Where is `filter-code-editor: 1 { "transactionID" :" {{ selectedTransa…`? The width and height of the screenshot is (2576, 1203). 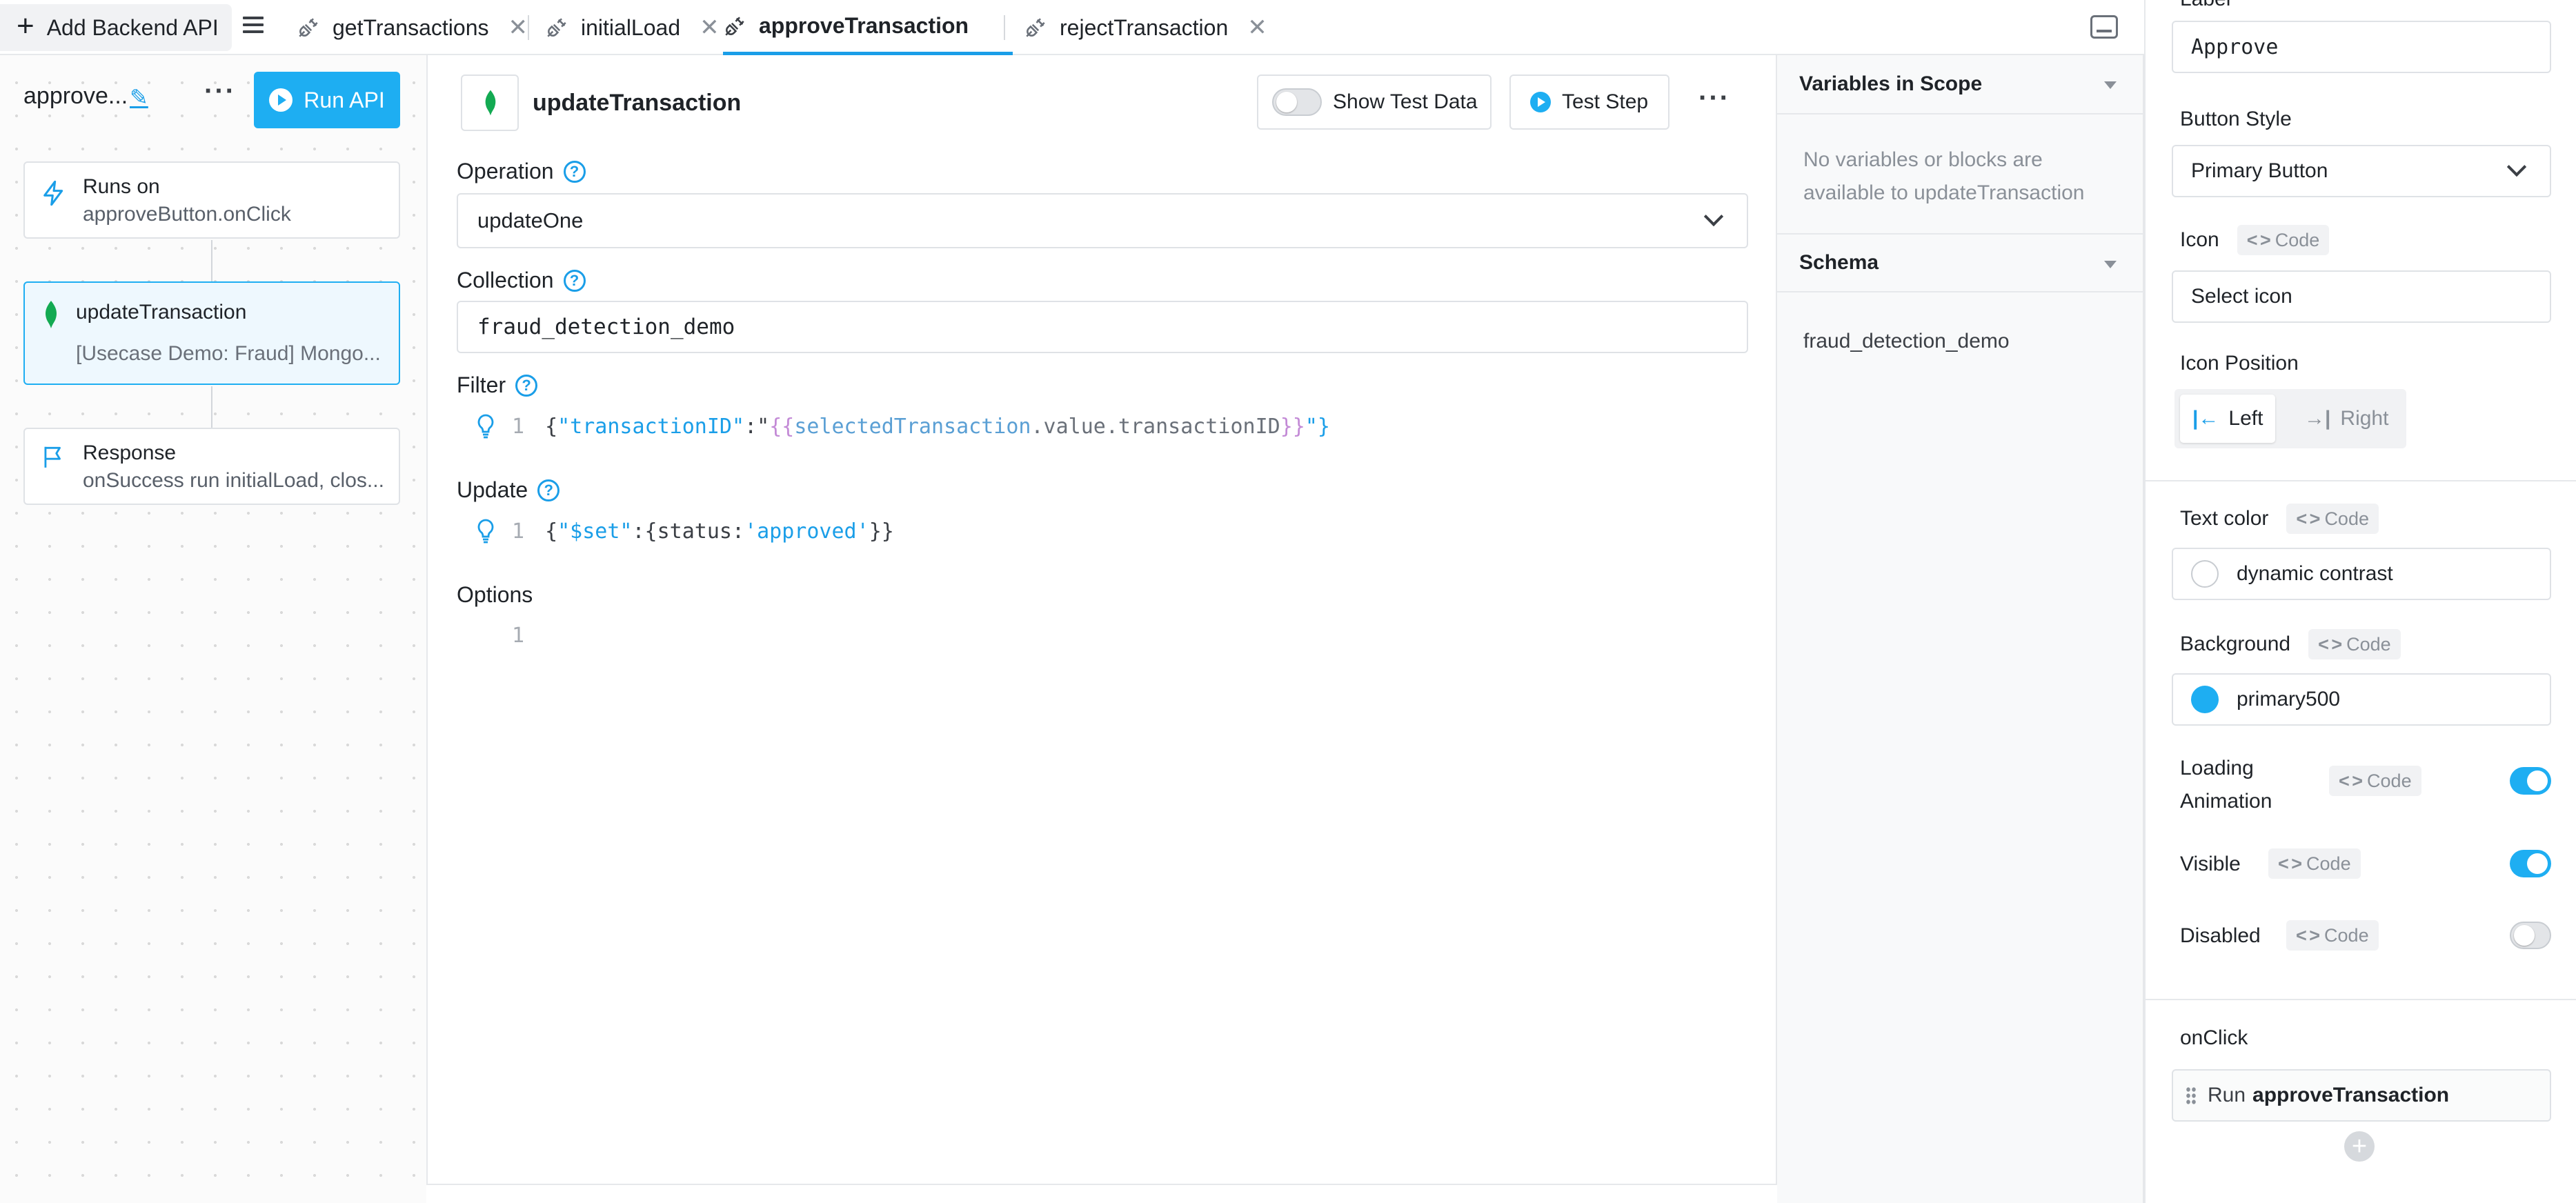
filter-code-editor: 1 { "transactionID" :" {{ selectedTransa… is located at coordinates (903, 426).